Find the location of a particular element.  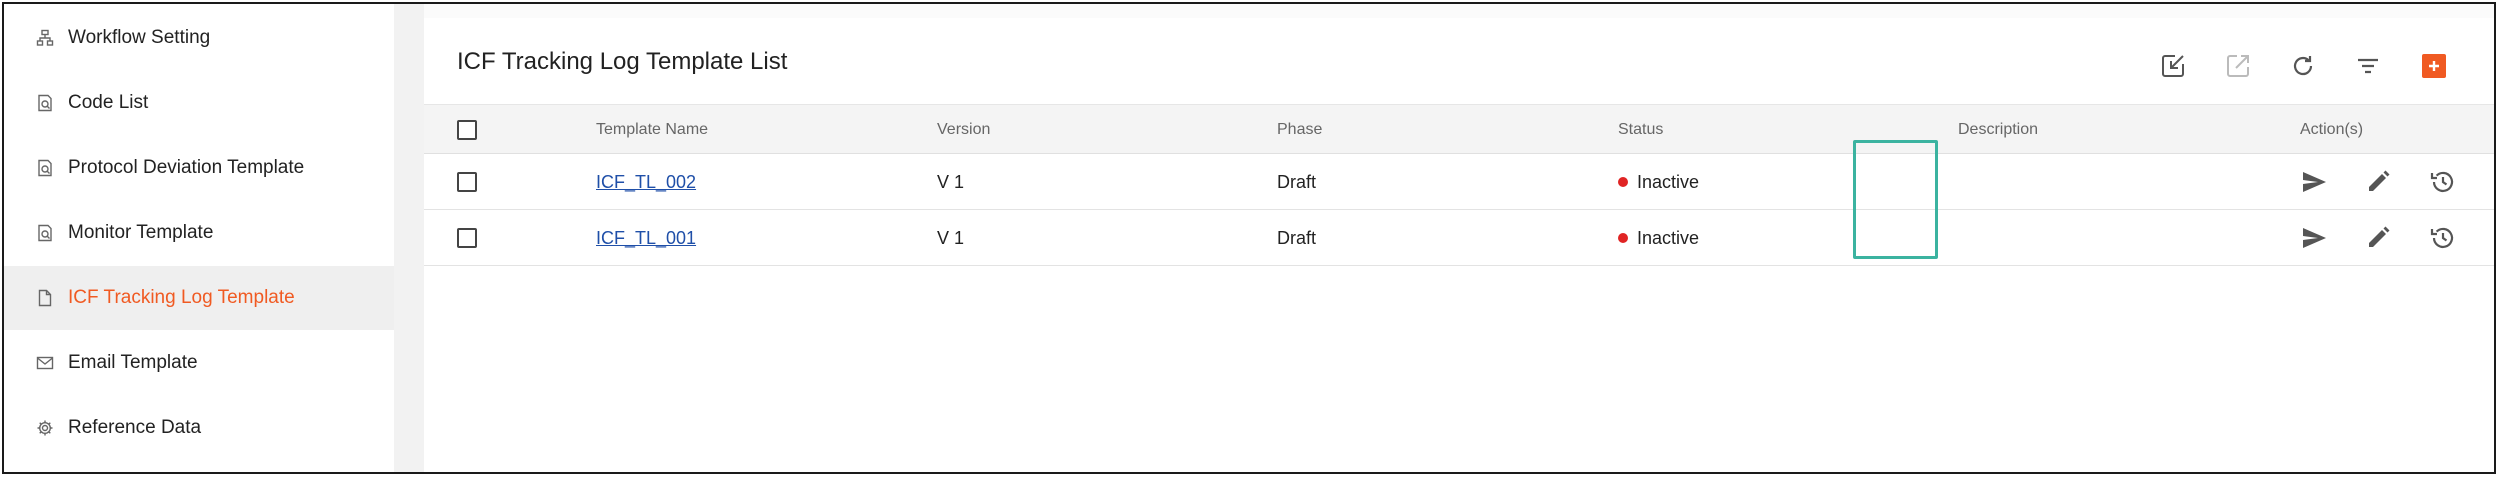

sidebar-item-label: Protocol Deviation Template is located at coordinates (186, 167).